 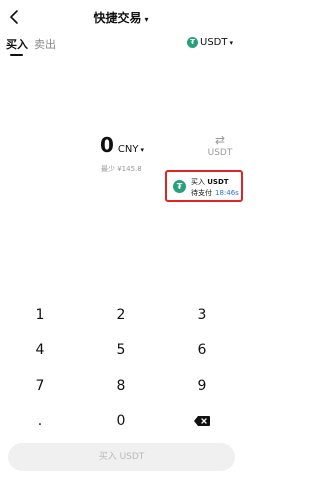 I want to click on backspace-button, so click(x=202, y=421).